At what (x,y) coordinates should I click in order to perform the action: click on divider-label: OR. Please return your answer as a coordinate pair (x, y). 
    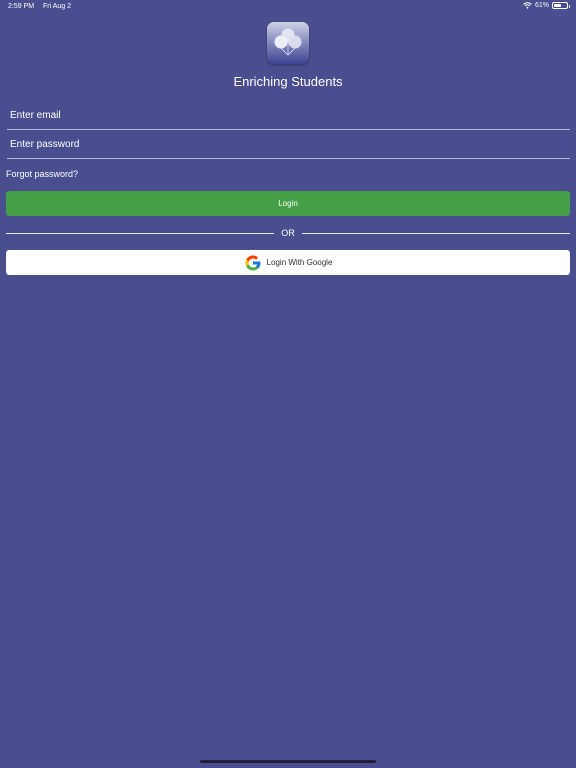
    Looking at the image, I should click on (288, 233).